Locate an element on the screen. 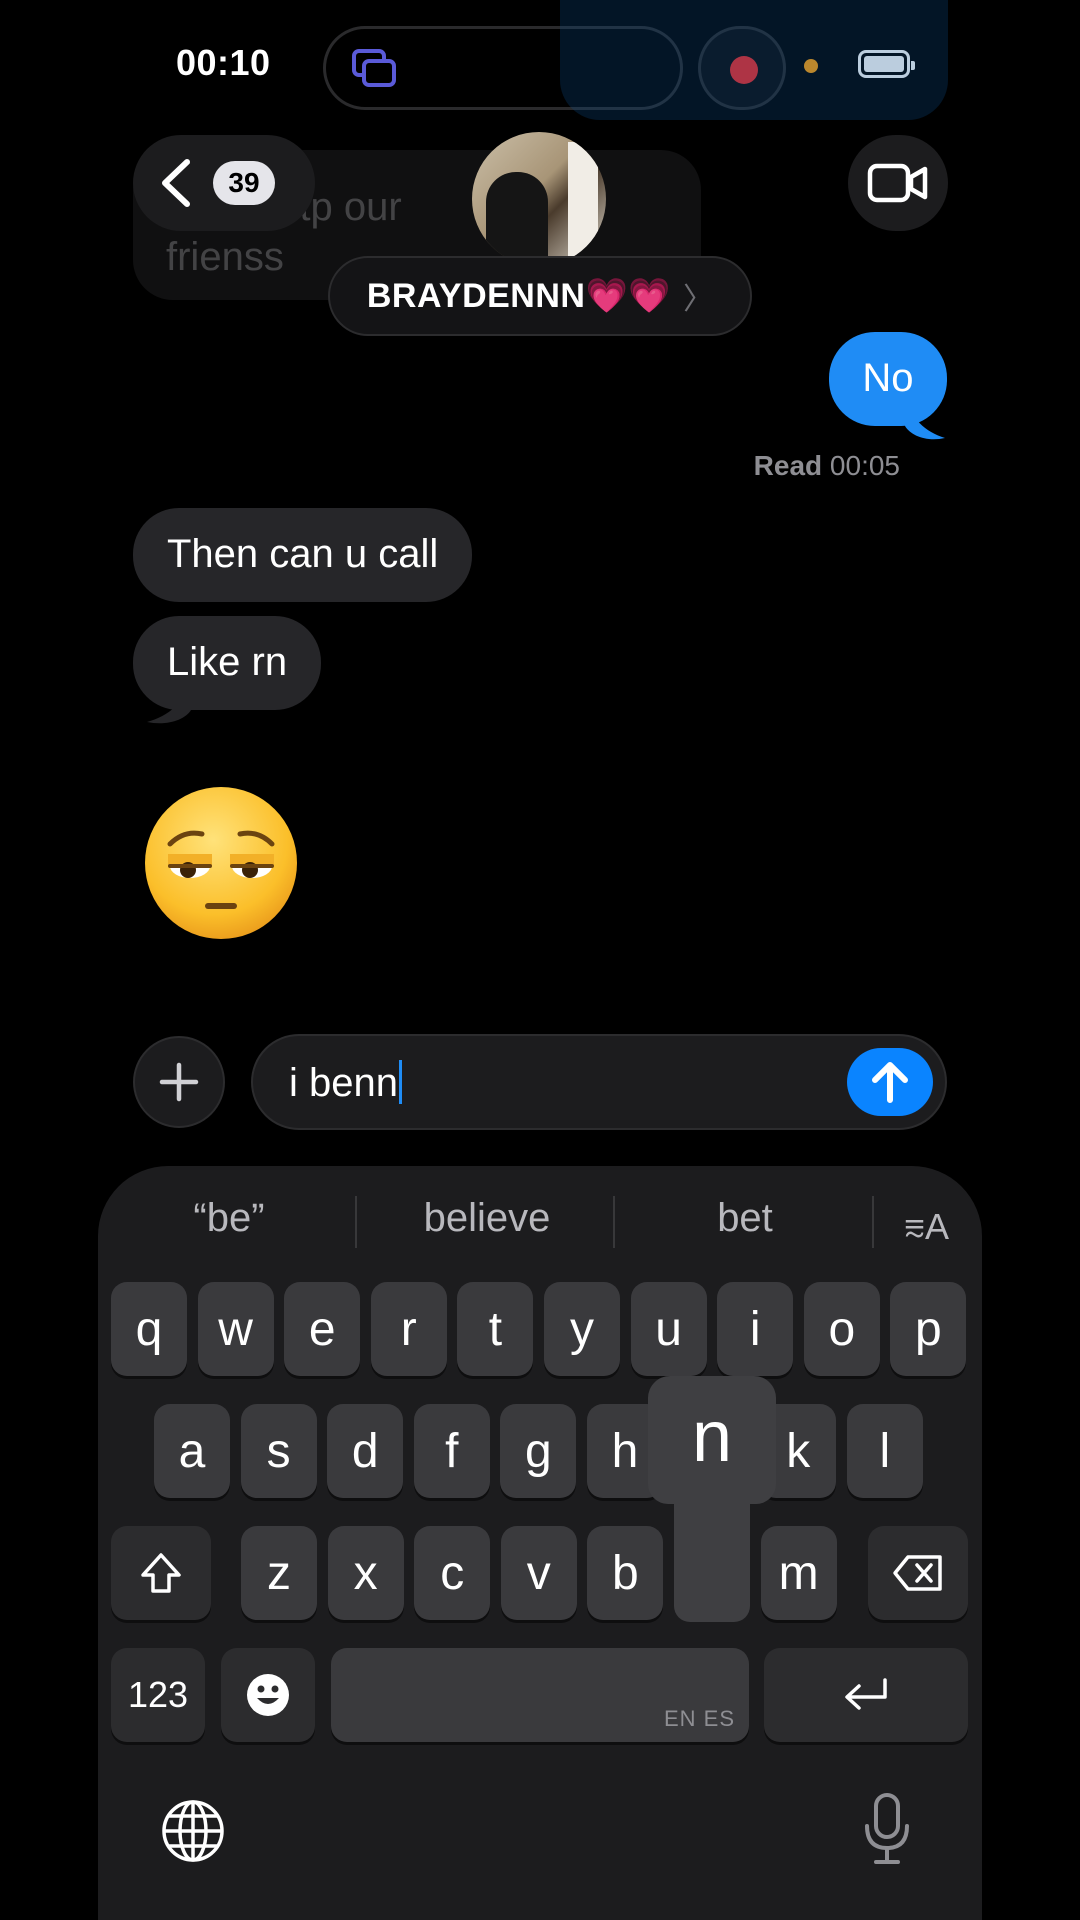 Image resolution: width=1080 pixels, height=1920 pixels. key-c: c is located at coordinates (452, 1573).